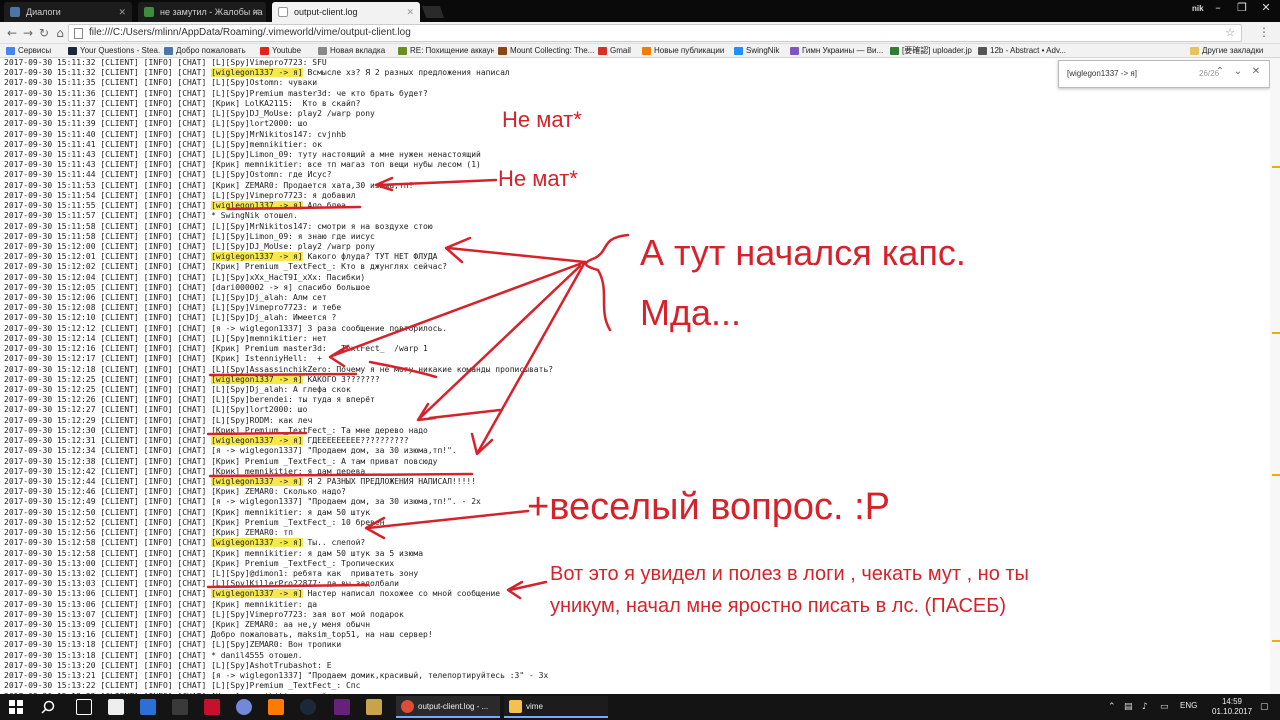 This screenshot has width=1280, height=720. What do you see at coordinates (44, 33) in the screenshot?
I see `reload-icon: ↻` at bounding box center [44, 33].